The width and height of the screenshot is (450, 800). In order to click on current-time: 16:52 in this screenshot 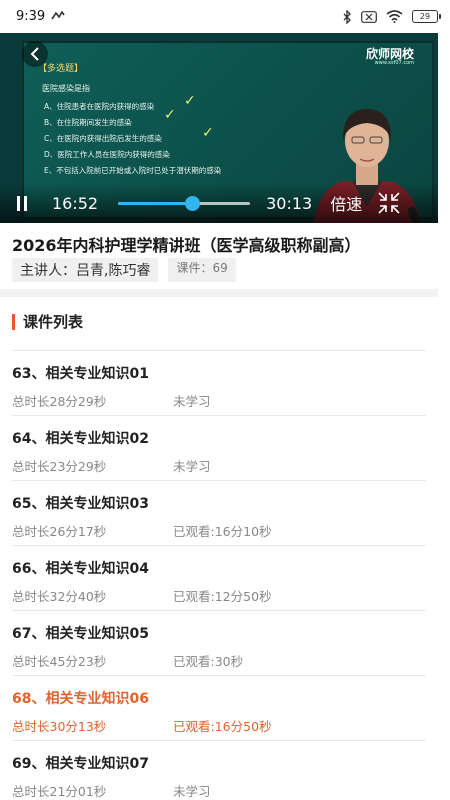, I will do `click(75, 203)`.